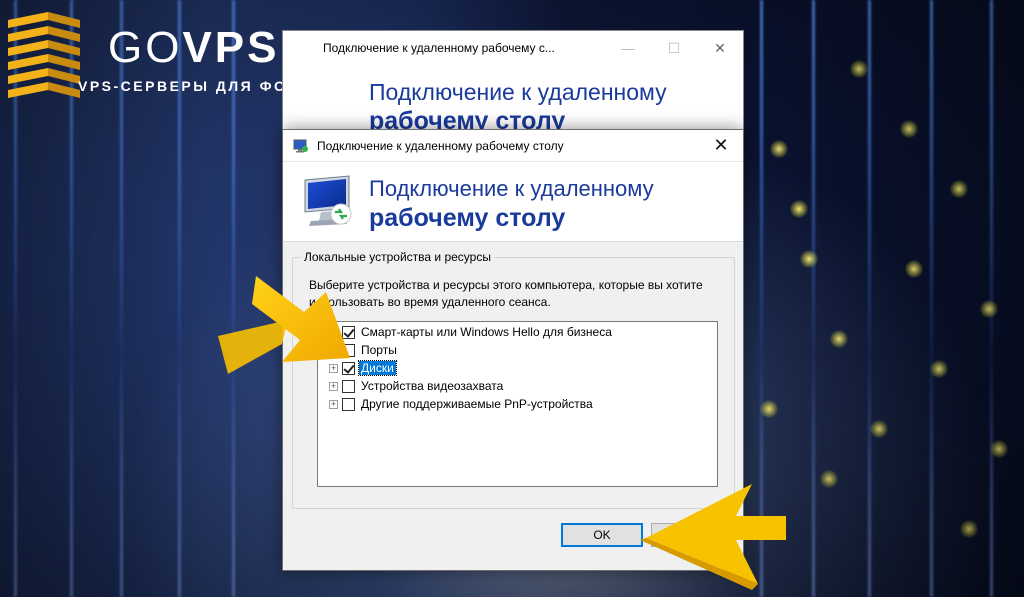 The width and height of the screenshot is (1024, 597). What do you see at coordinates (377, 368) in the screenshot?
I see `device-label: Диски` at bounding box center [377, 368].